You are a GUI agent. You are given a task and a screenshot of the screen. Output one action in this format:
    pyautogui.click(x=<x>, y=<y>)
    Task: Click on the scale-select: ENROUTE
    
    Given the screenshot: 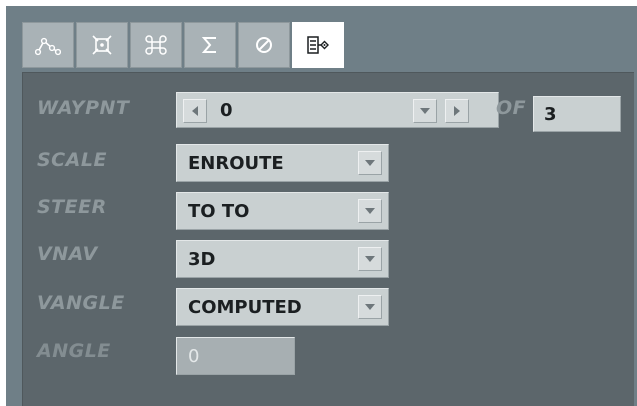 What is the action you would take?
    pyautogui.click(x=282, y=163)
    